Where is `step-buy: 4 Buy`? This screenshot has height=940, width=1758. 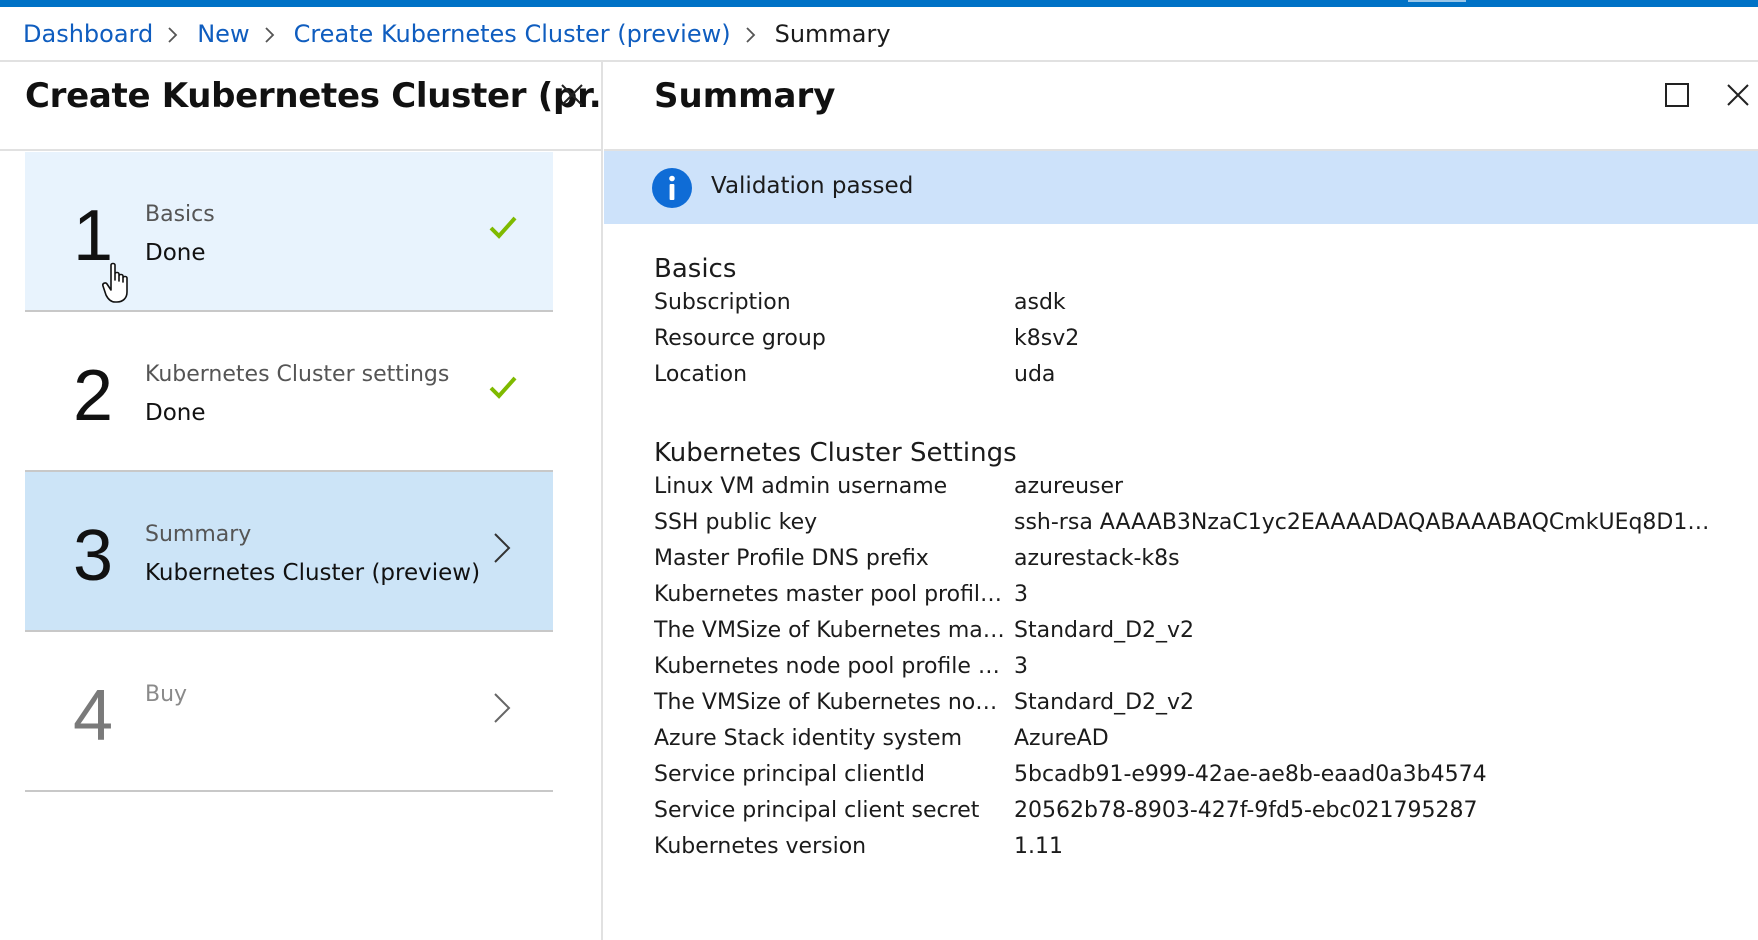
step-buy: 4 Buy is located at coordinates (289, 712).